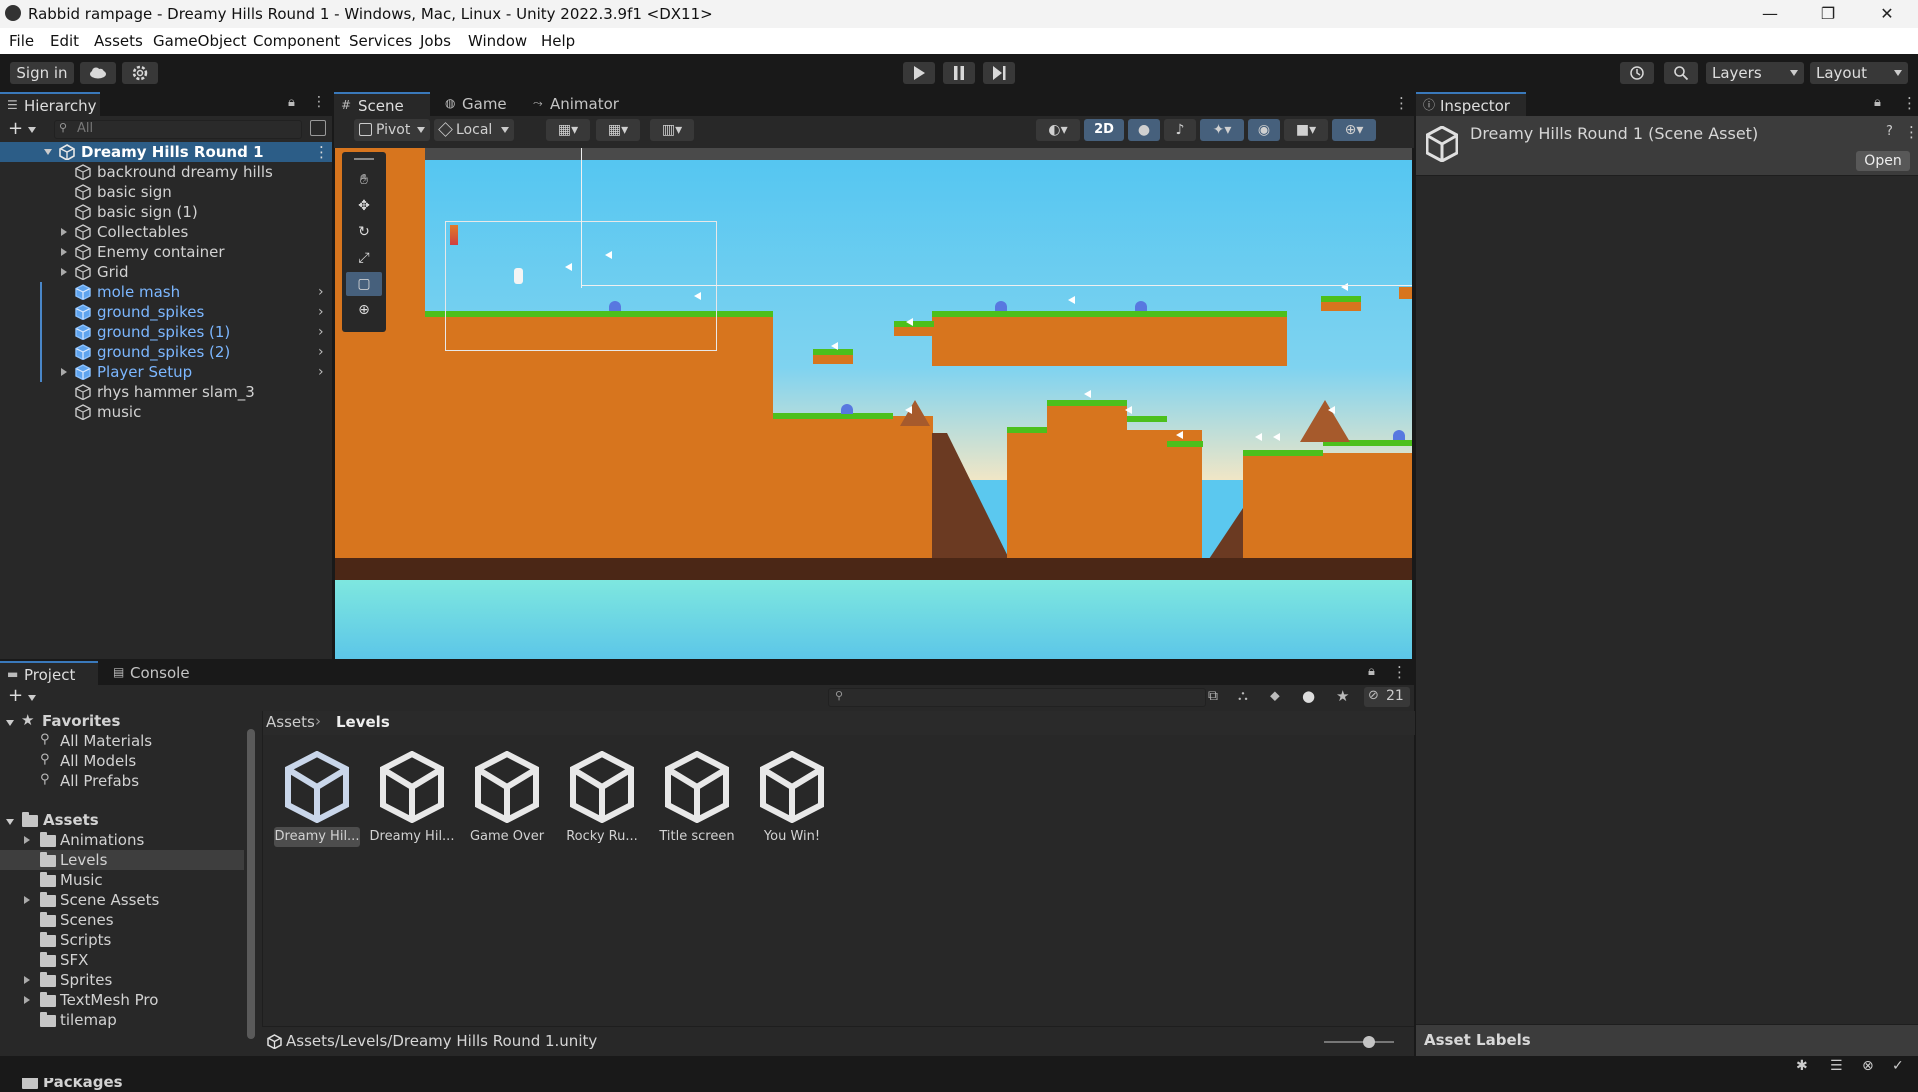 The height and width of the screenshot is (1092, 1918). What do you see at coordinates (392, 130) in the screenshot?
I see `pivot-dropdown: Pivot` at bounding box center [392, 130].